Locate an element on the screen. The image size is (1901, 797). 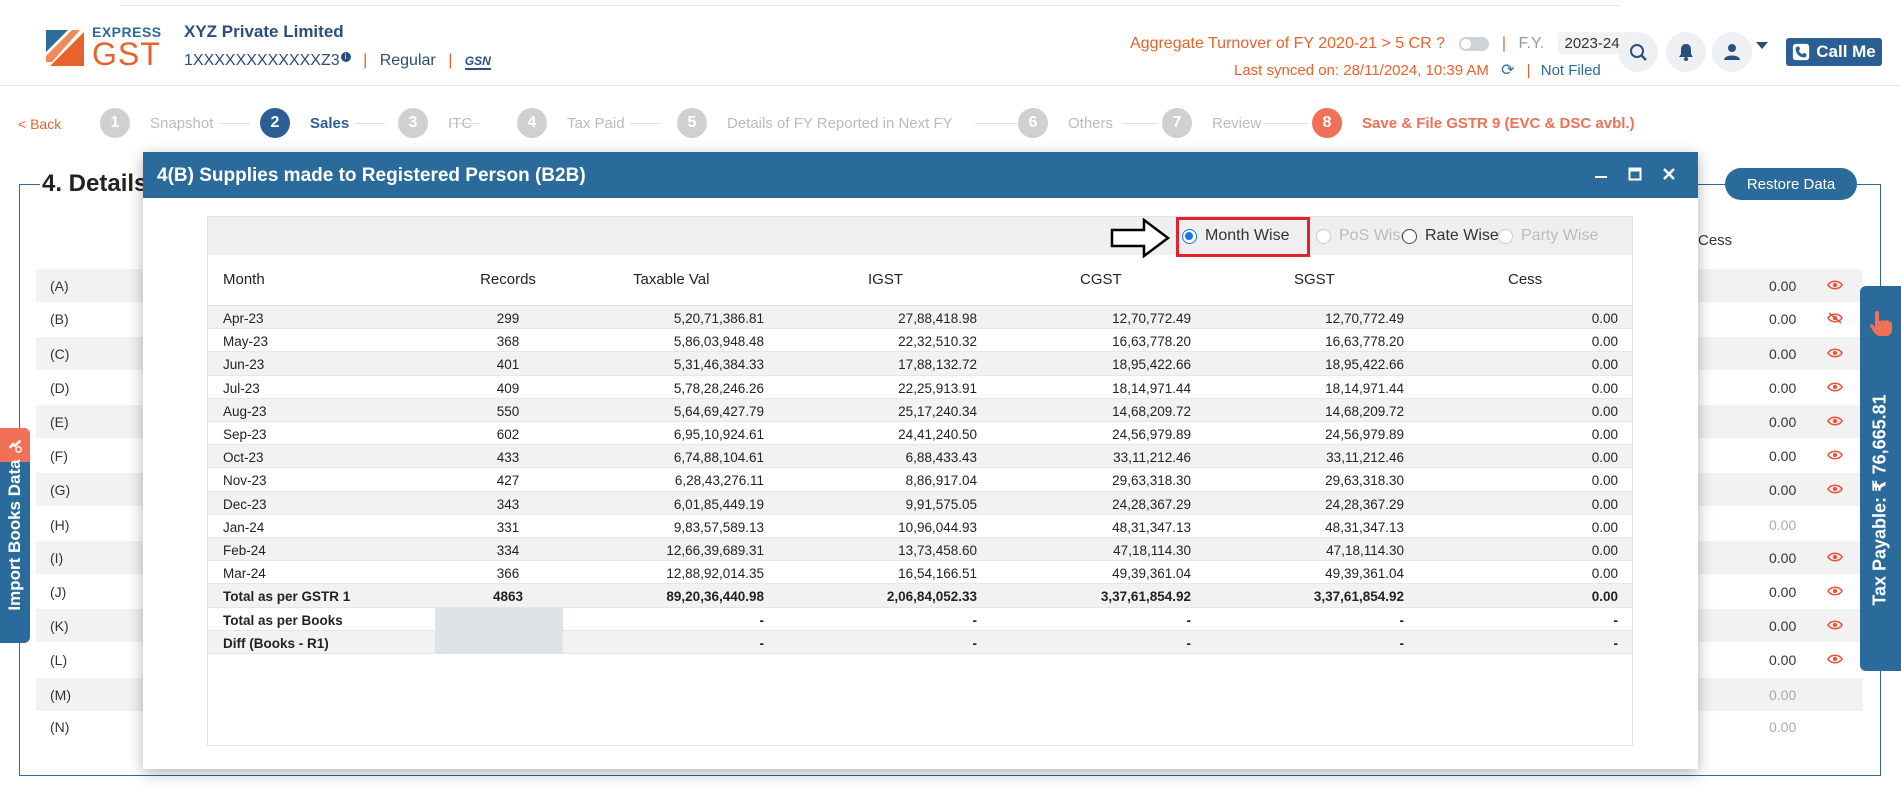
eye-slash-icon is located at coordinates (1835, 318).